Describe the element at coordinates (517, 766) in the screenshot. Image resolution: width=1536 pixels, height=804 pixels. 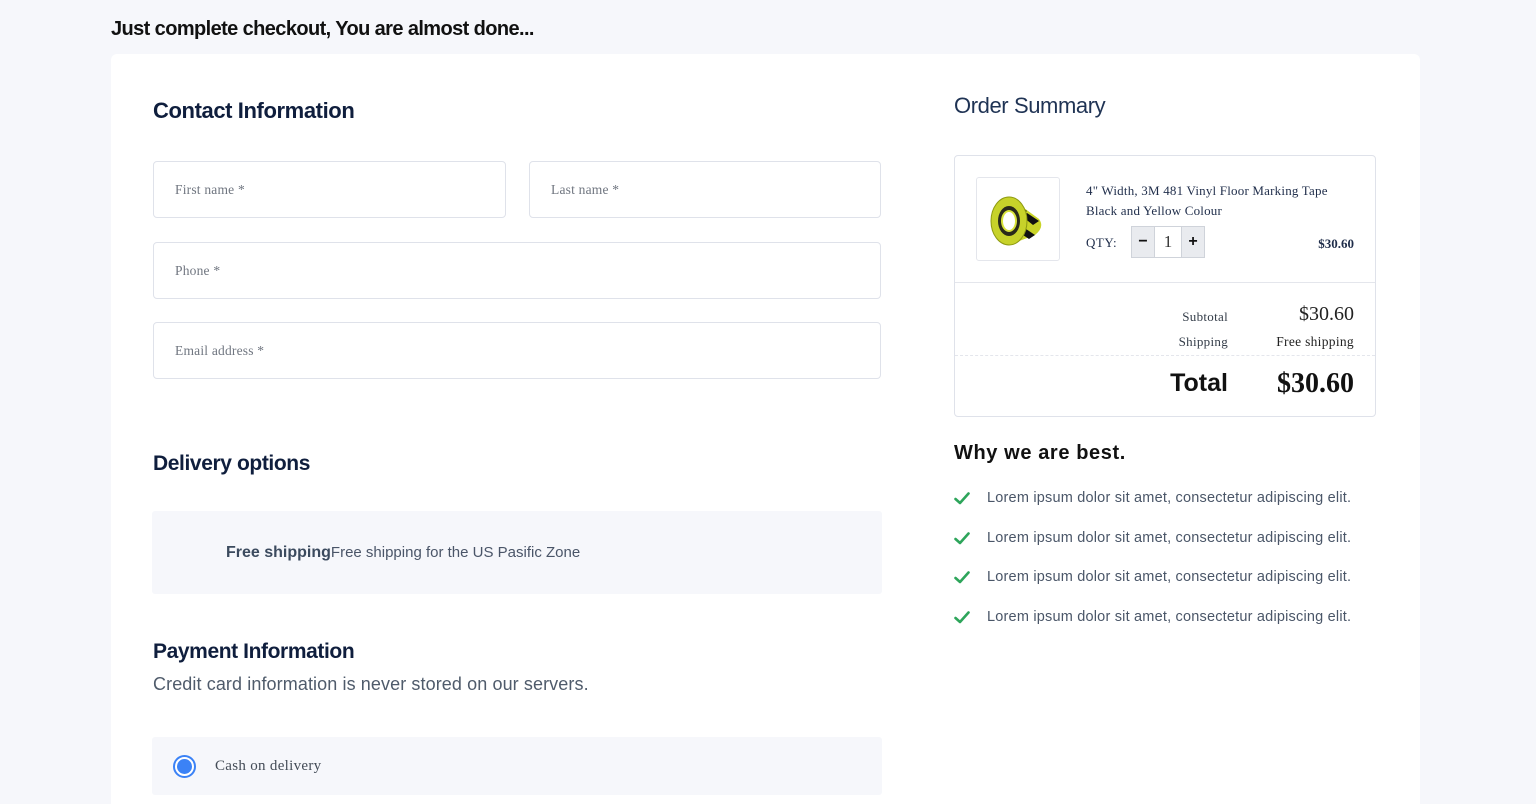
I see `payment-option-cod: Cash on delivery` at that location.